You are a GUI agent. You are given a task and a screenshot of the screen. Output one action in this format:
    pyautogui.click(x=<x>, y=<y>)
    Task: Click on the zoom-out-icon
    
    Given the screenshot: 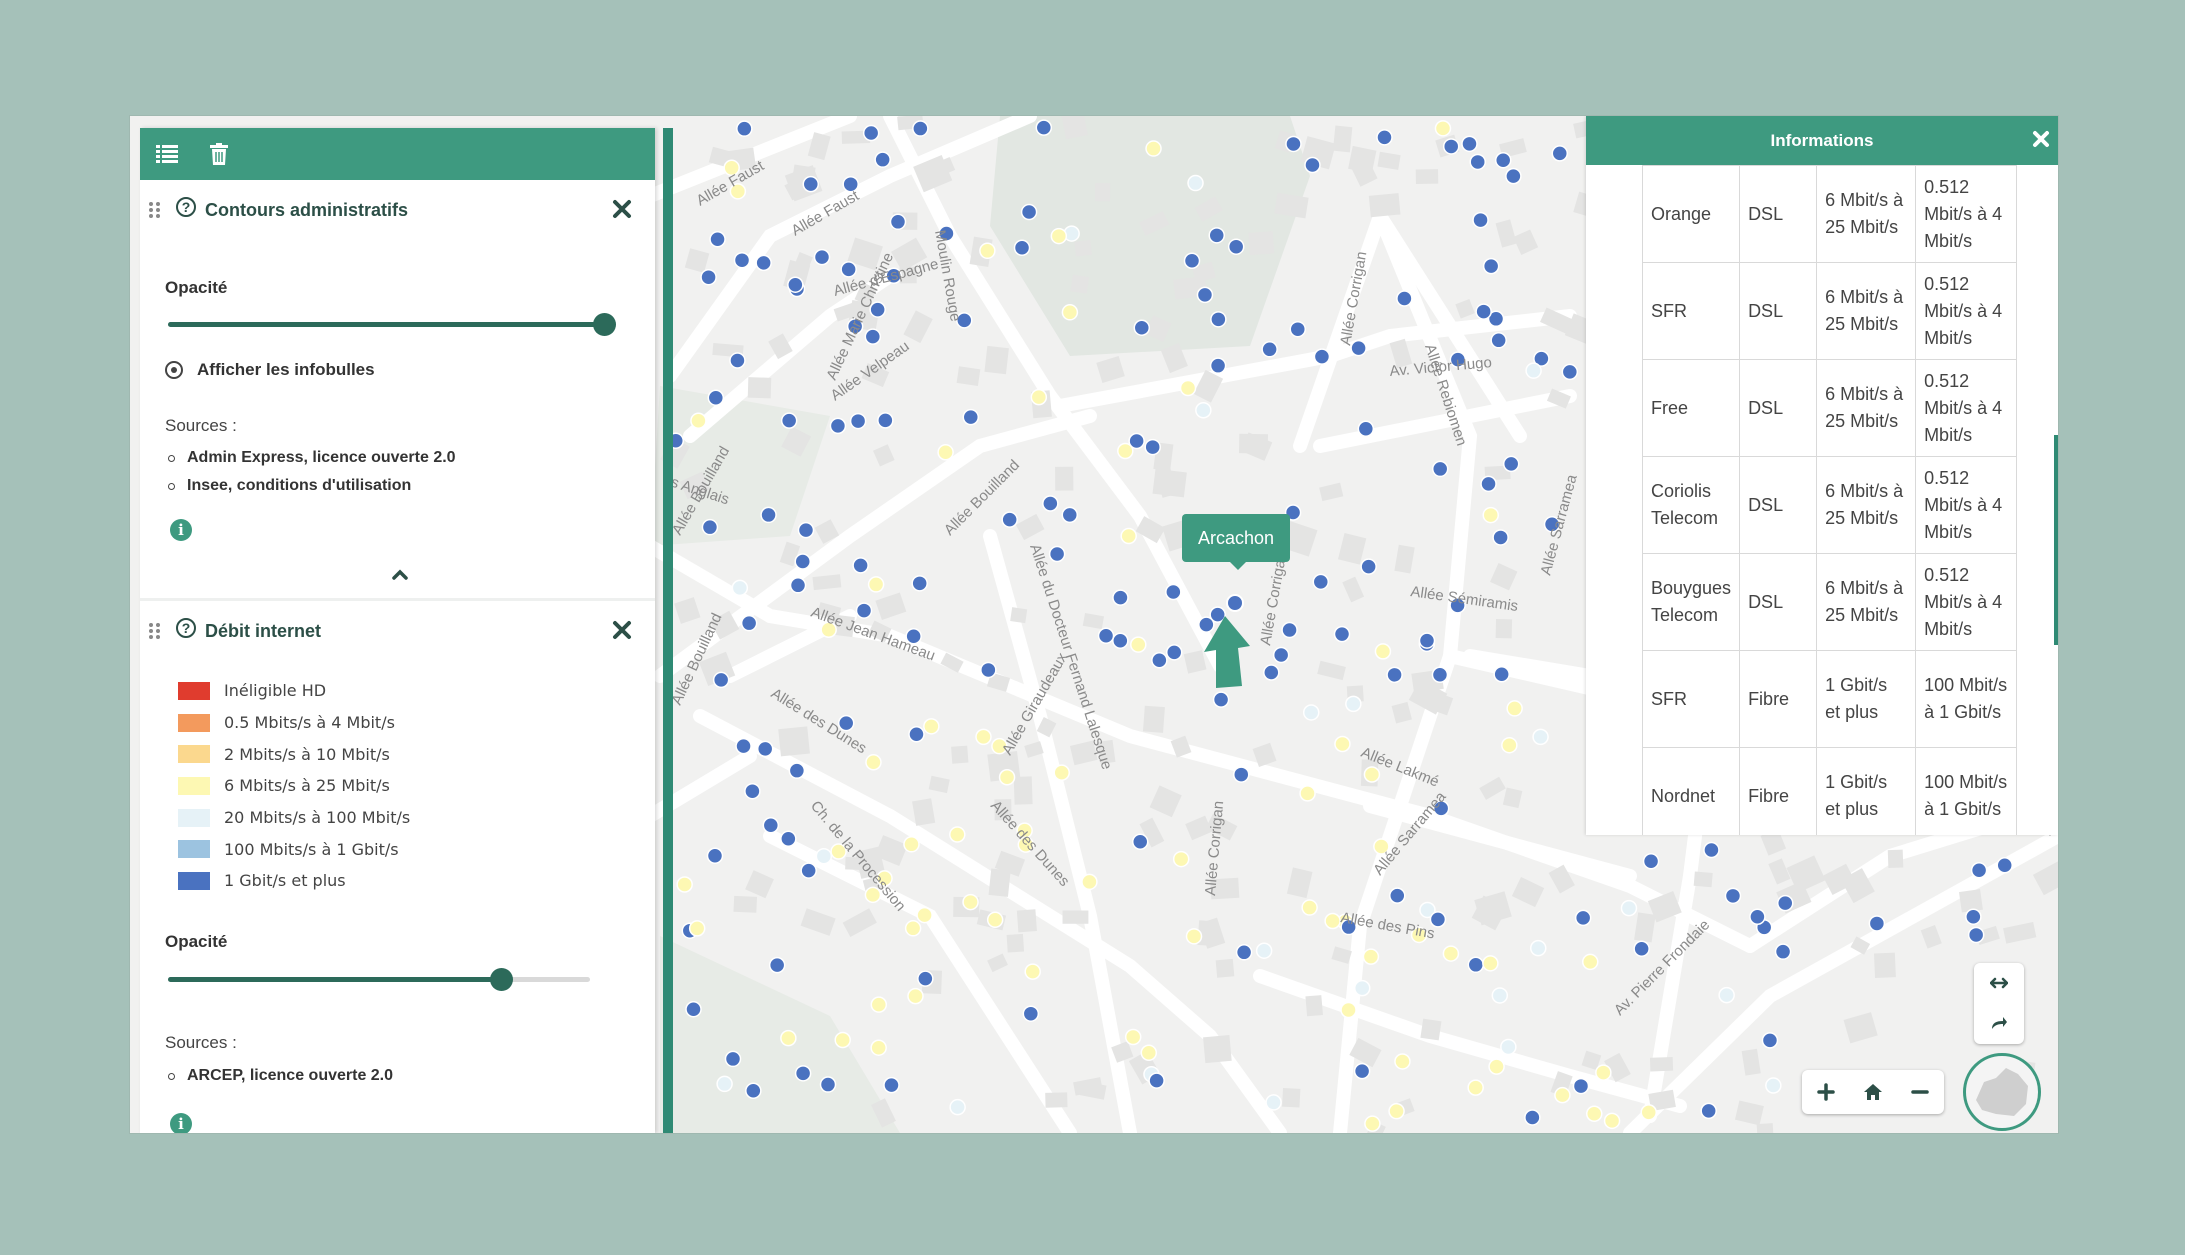 What is the action you would take?
    pyautogui.click(x=1920, y=1092)
    